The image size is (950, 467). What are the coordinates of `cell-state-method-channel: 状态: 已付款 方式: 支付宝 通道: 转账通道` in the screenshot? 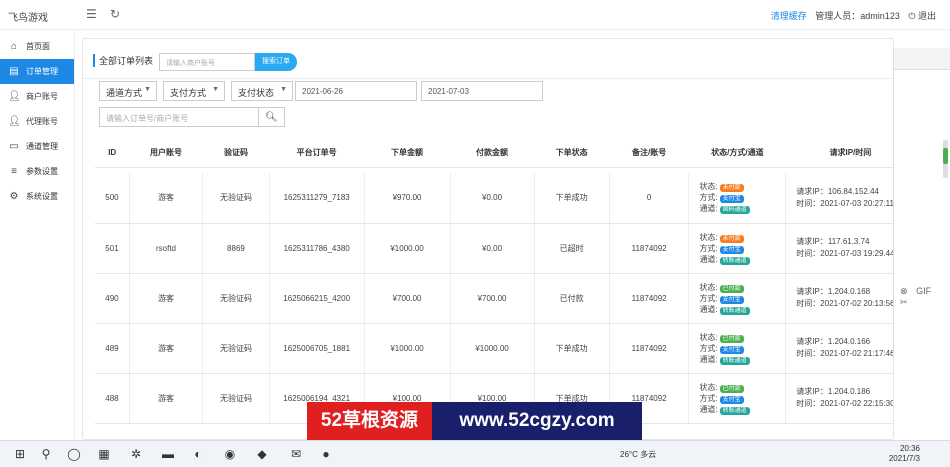 It's located at (737, 298).